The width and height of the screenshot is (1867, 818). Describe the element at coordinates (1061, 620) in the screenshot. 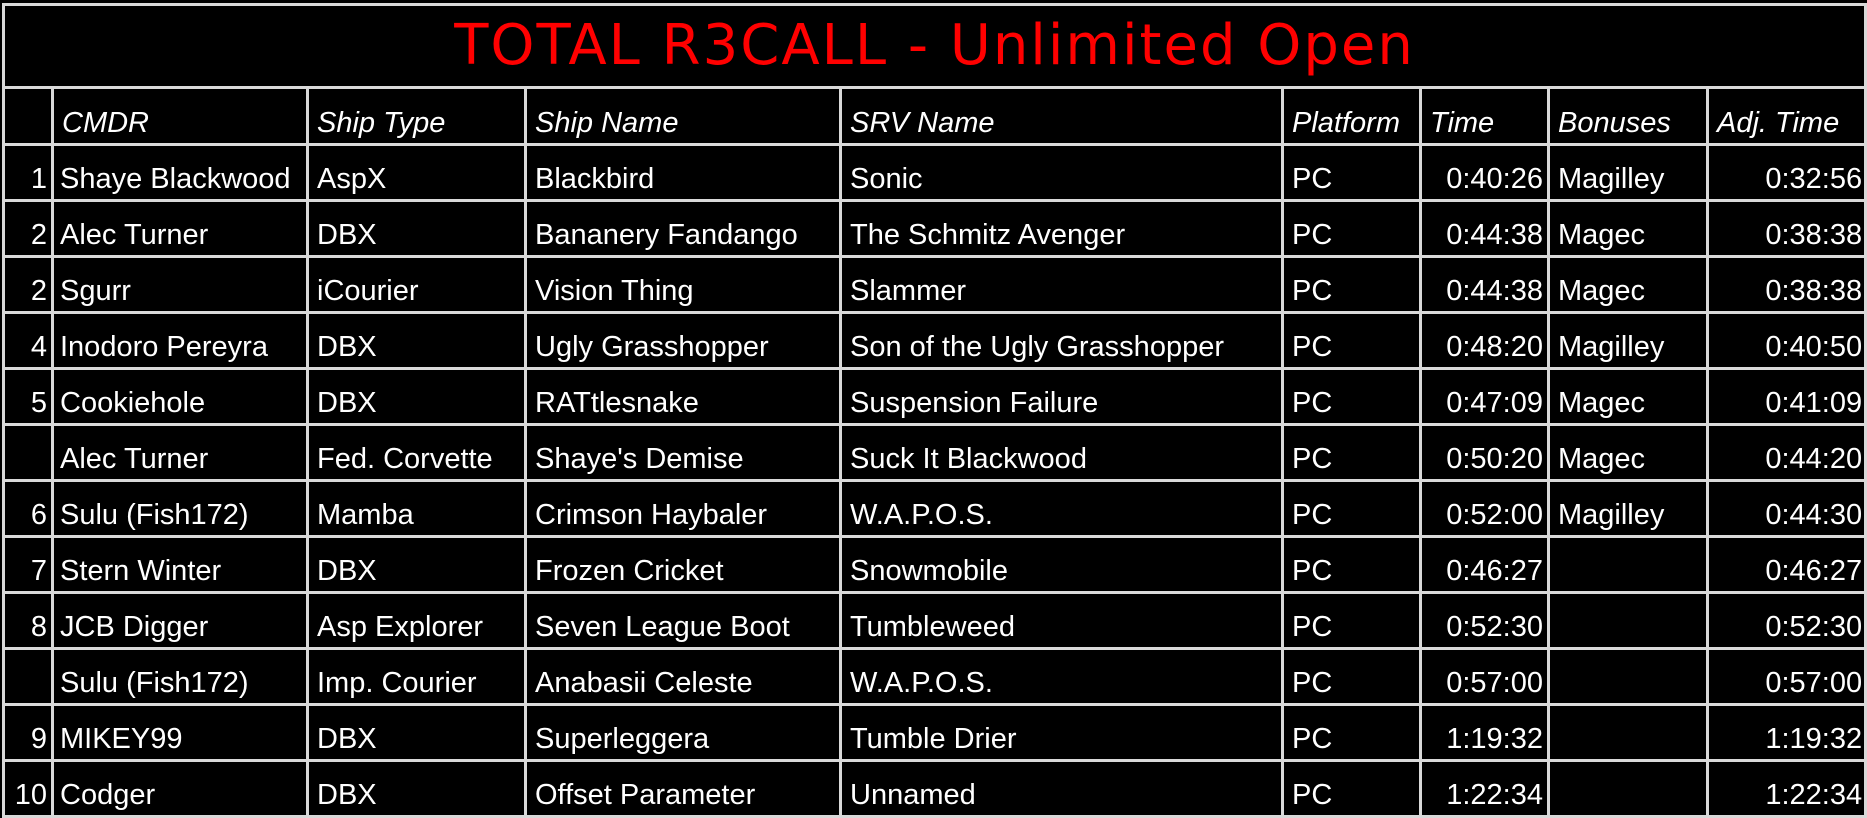

I see `srv-name-cell: Tumbleweed` at that location.